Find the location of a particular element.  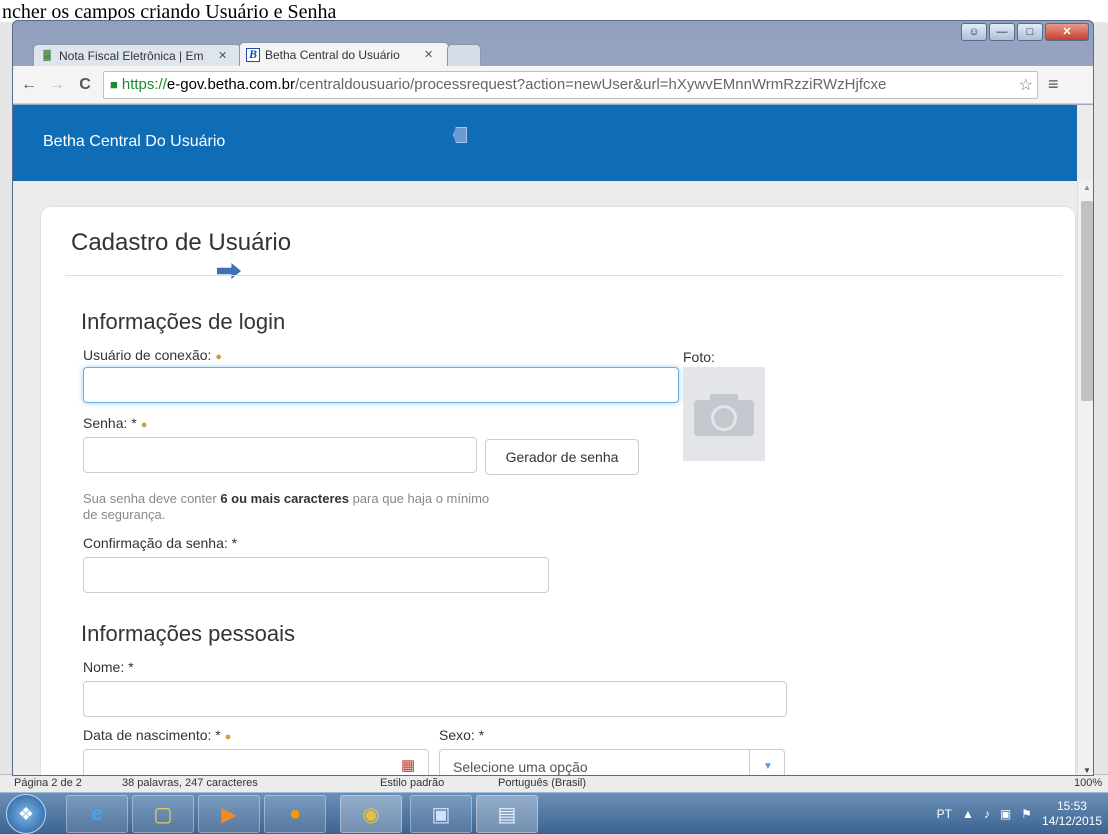

divider is located at coordinates (564, 275).